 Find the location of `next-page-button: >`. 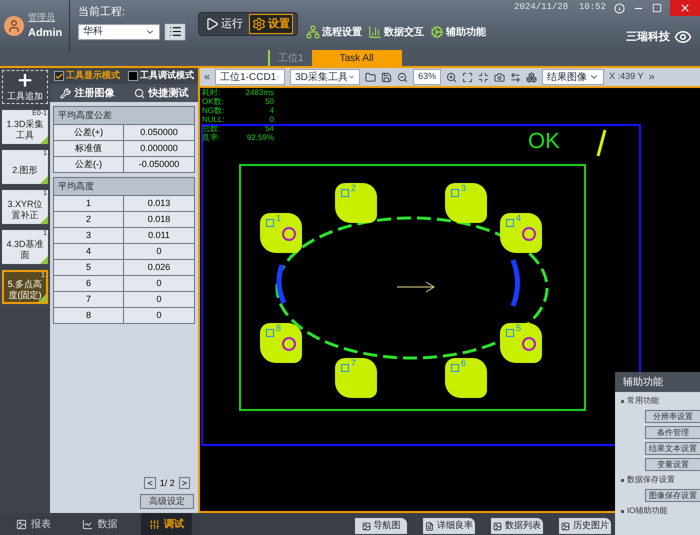

next-page-button: > is located at coordinates (184, 483).